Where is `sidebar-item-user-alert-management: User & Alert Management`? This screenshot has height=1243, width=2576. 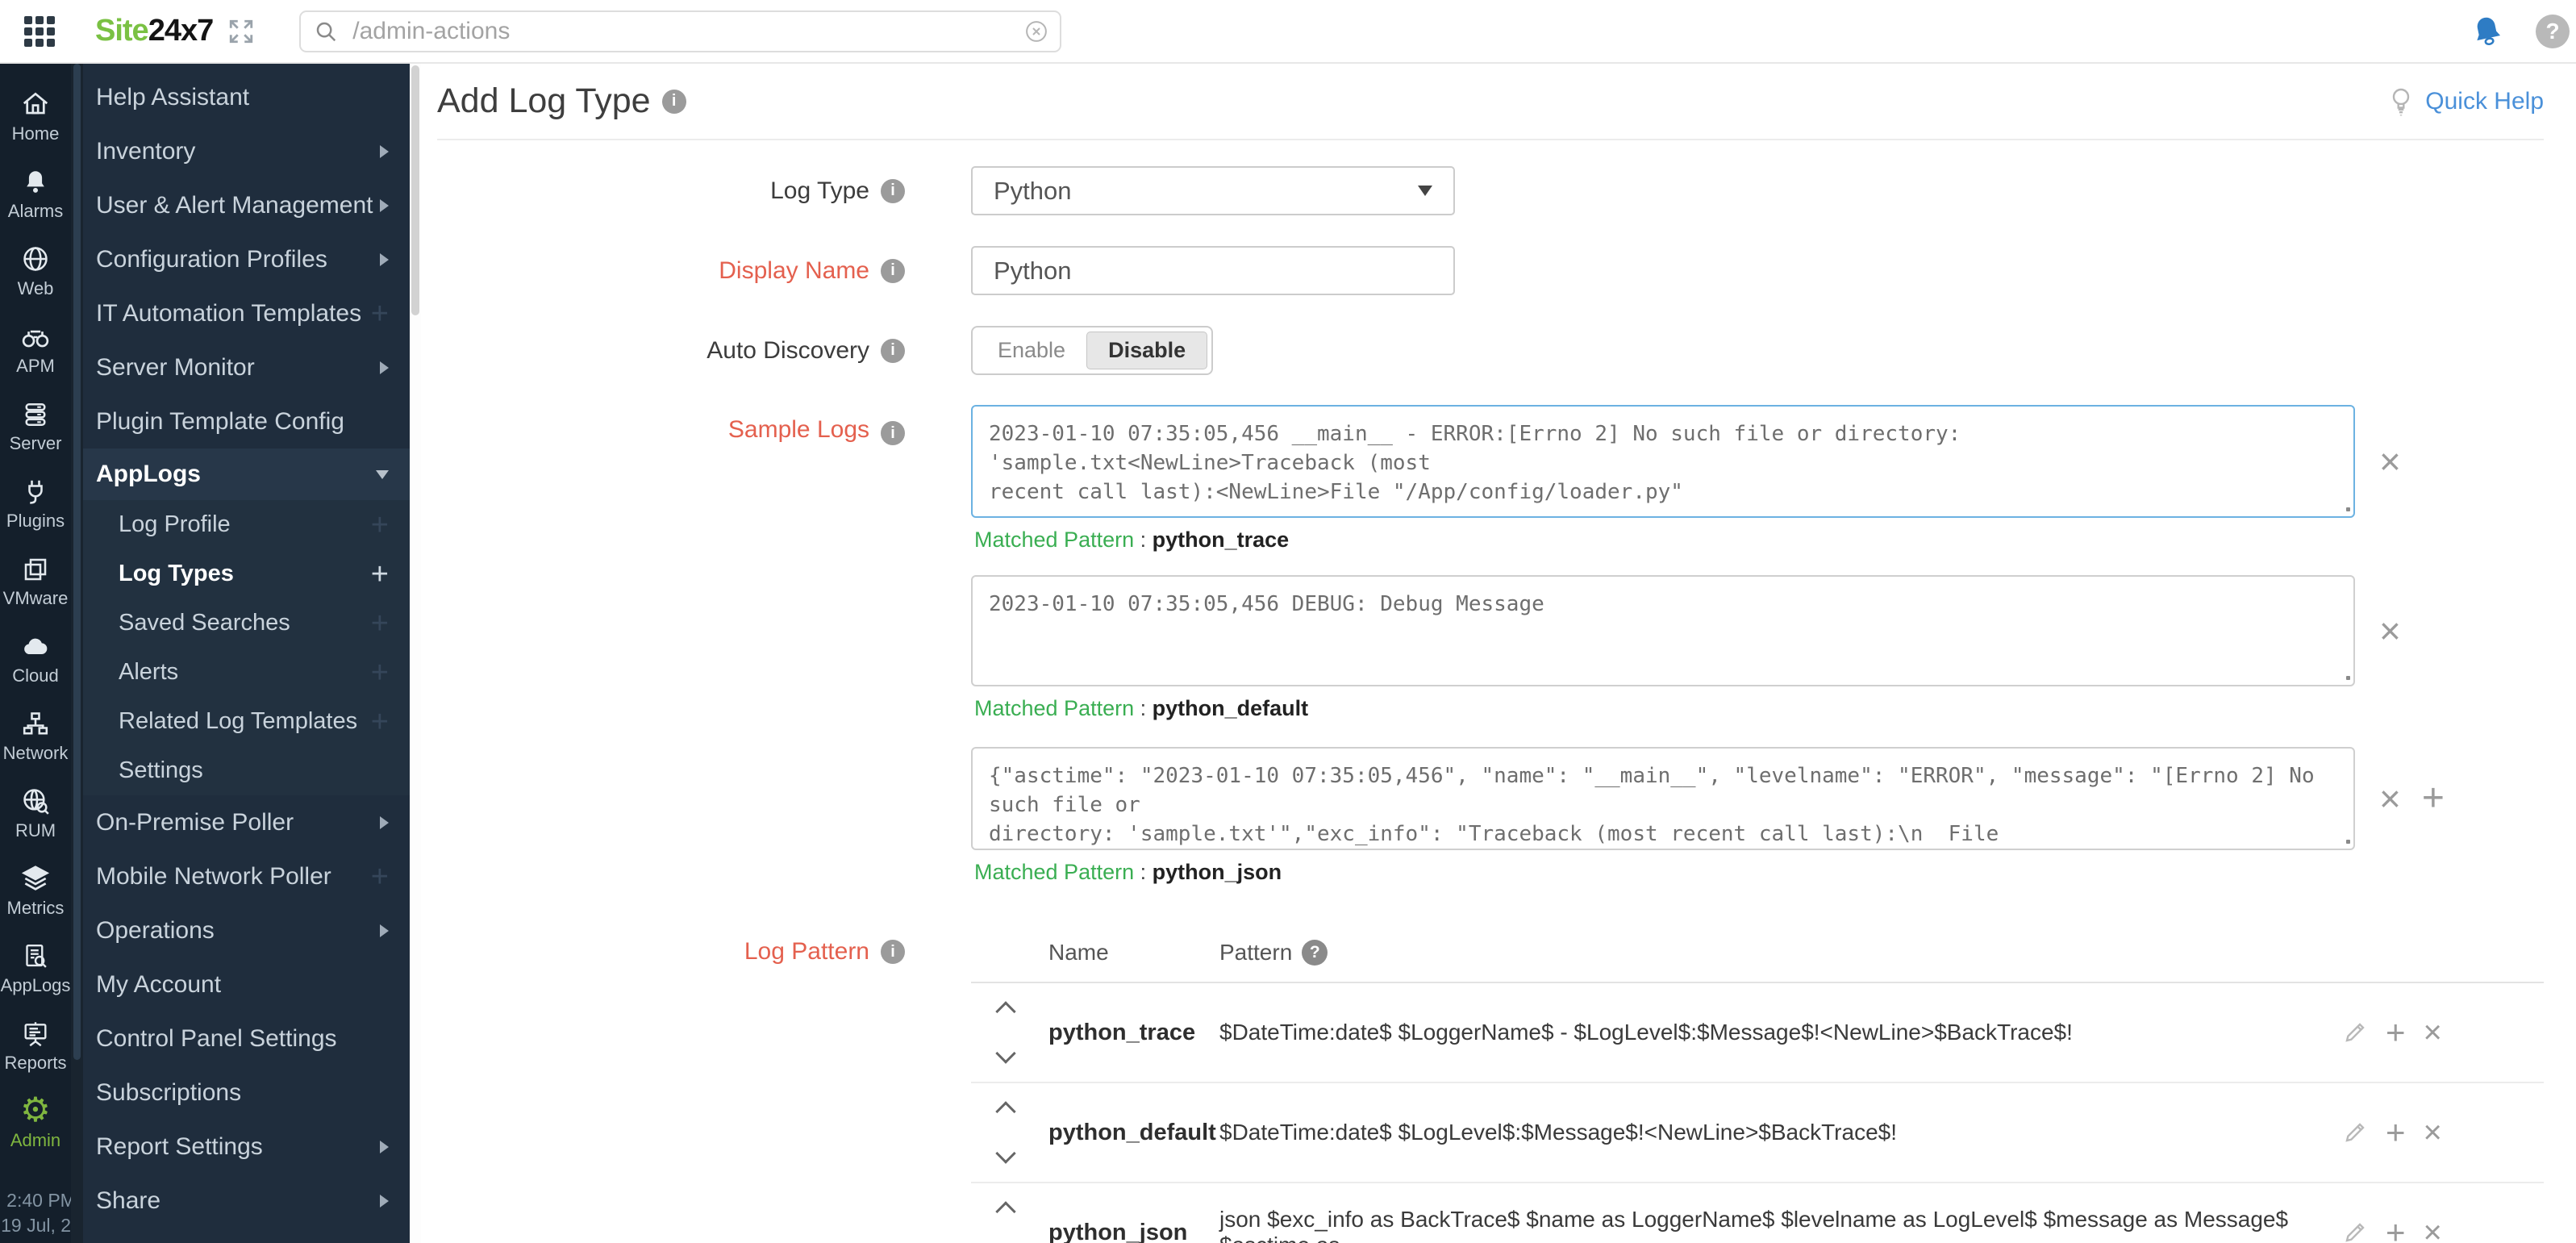 sidebar-item-user-alert-management: User & Alert Management is located at coordinates (246, 205).